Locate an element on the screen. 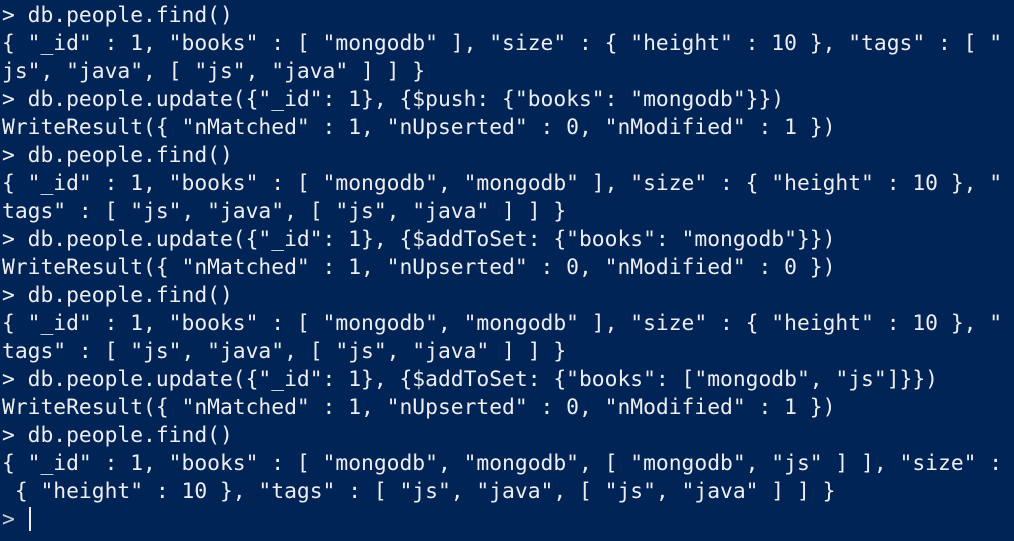 This screenshot has width=1014, height=541. terminal-line: js", "java", [ "js", "java" ] ] } is located at coordinates (214, 71).